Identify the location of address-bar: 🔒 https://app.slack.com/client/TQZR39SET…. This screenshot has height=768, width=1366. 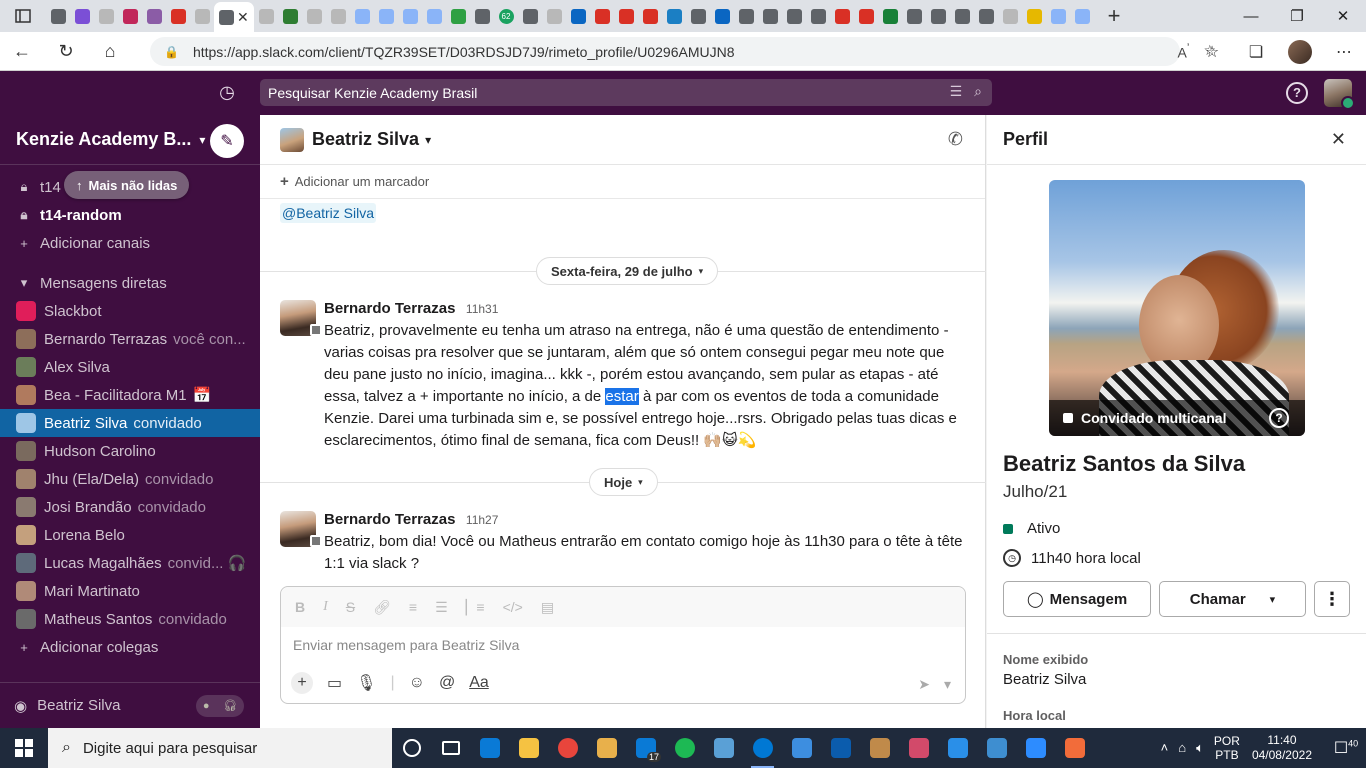
(665, 51).